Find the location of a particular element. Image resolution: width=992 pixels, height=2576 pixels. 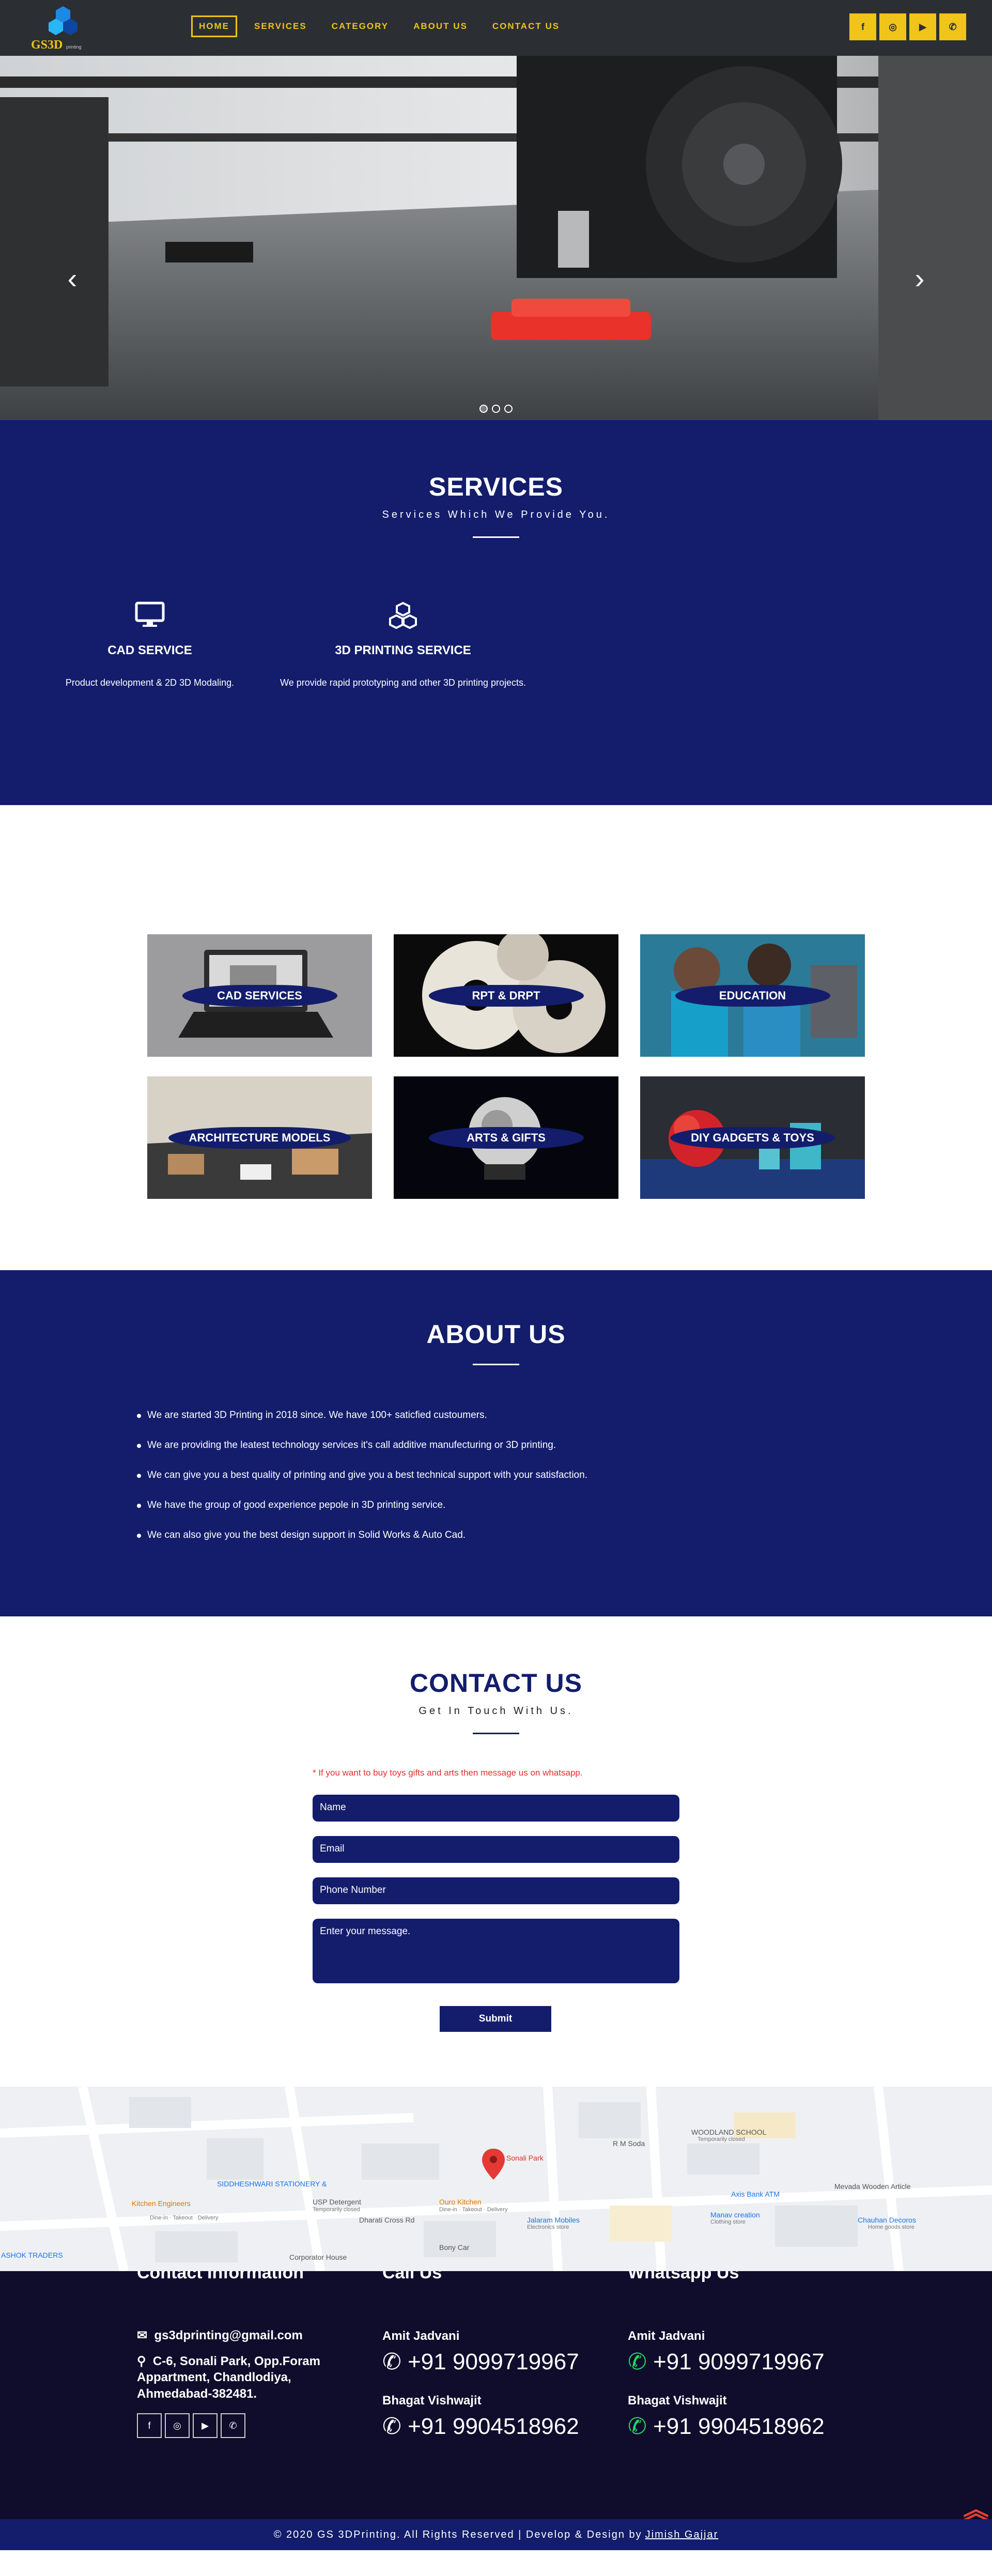

category-card-cad-services: CAD SERVICES is located at coordinates (259, 995).